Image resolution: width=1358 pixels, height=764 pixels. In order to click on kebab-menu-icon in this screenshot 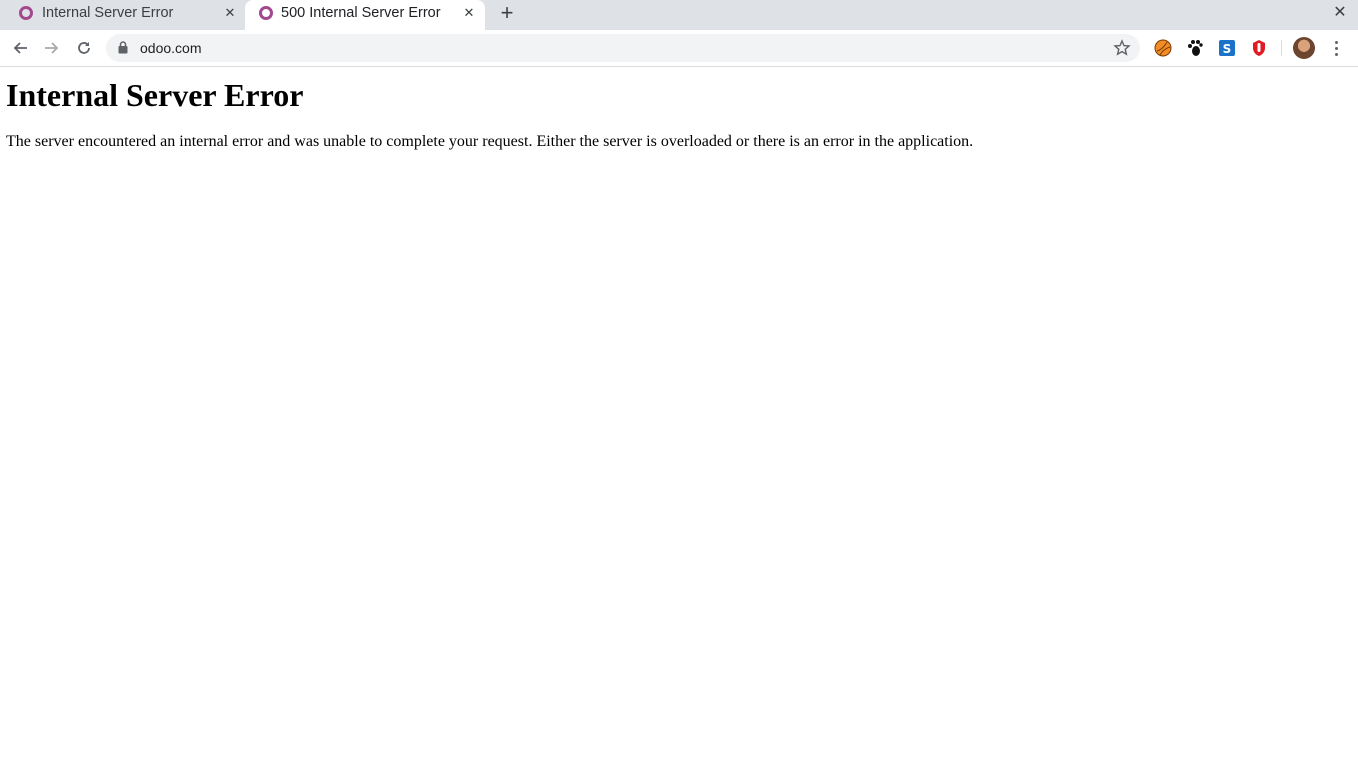, I will do `click(1336, 48)`.